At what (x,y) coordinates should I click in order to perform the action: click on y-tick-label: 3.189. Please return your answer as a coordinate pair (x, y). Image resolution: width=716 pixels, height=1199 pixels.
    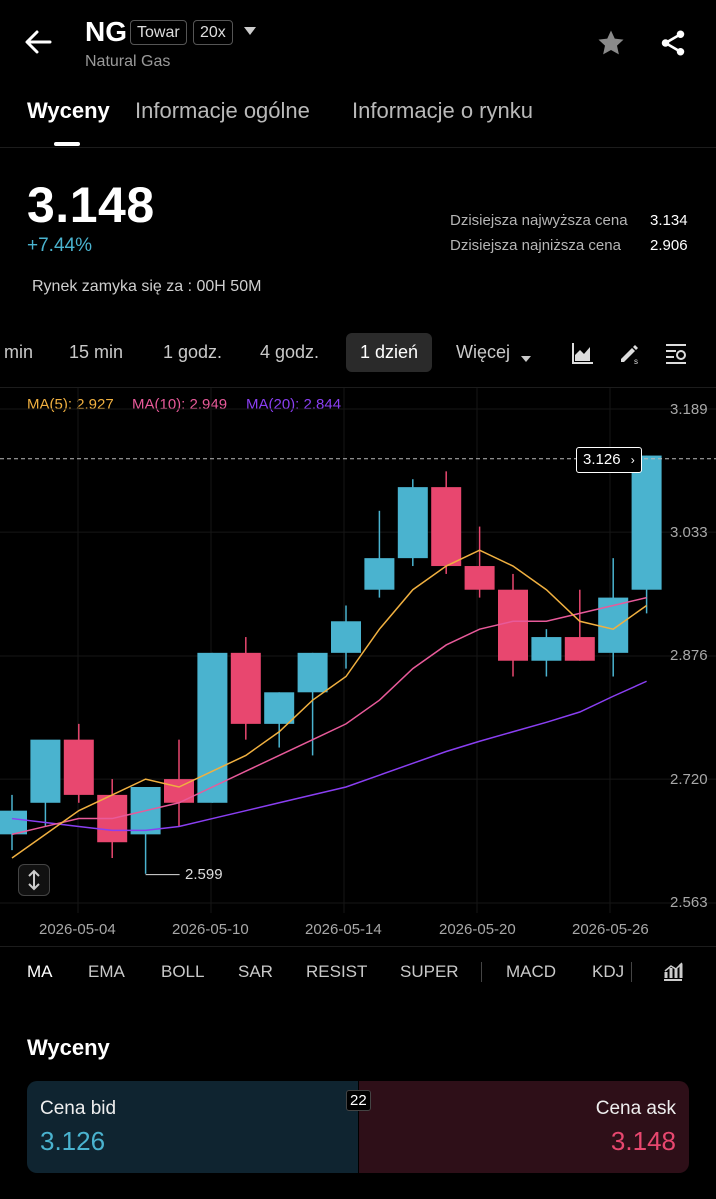
    Looking at the image, I should click on (689, 409).